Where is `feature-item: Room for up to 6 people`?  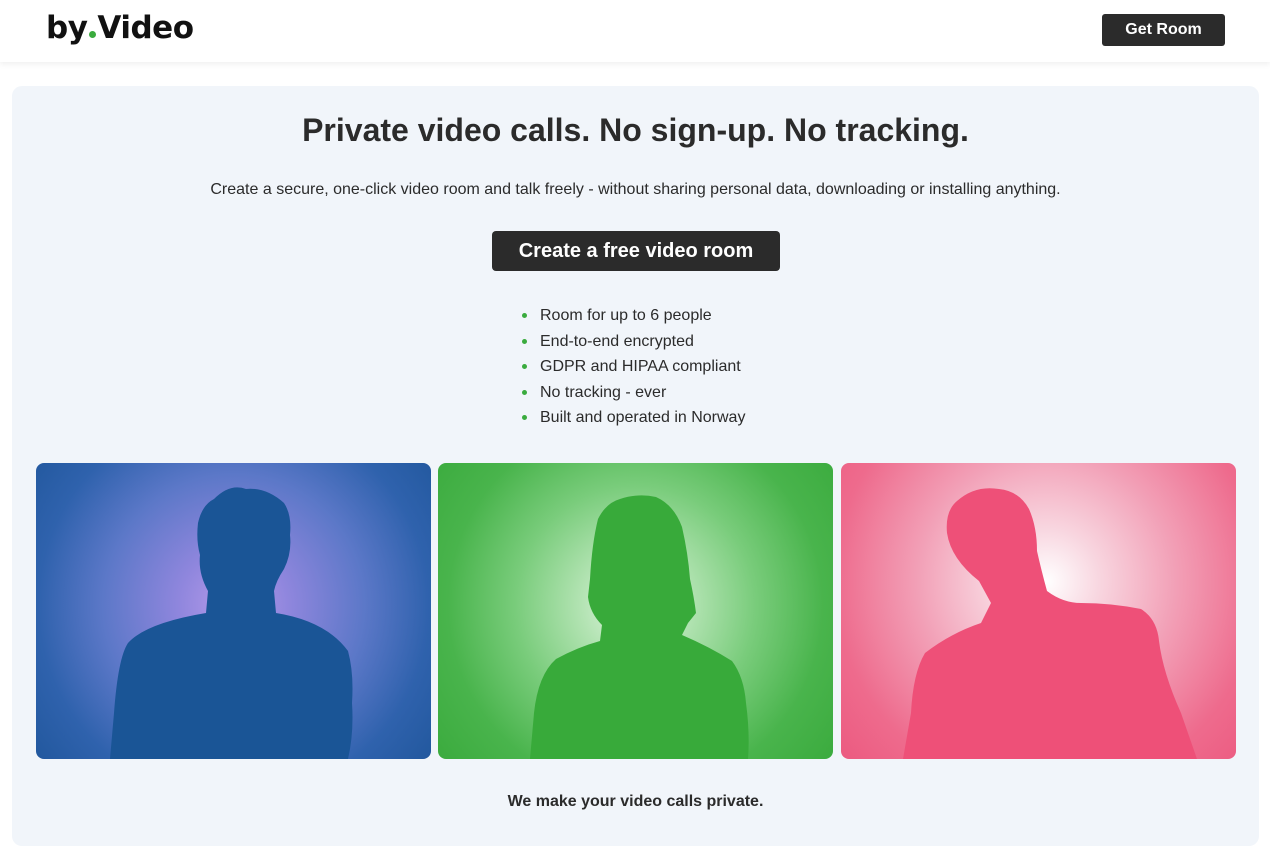 feature-item: Room for up to 6 people is located at coordinates (633, 316).